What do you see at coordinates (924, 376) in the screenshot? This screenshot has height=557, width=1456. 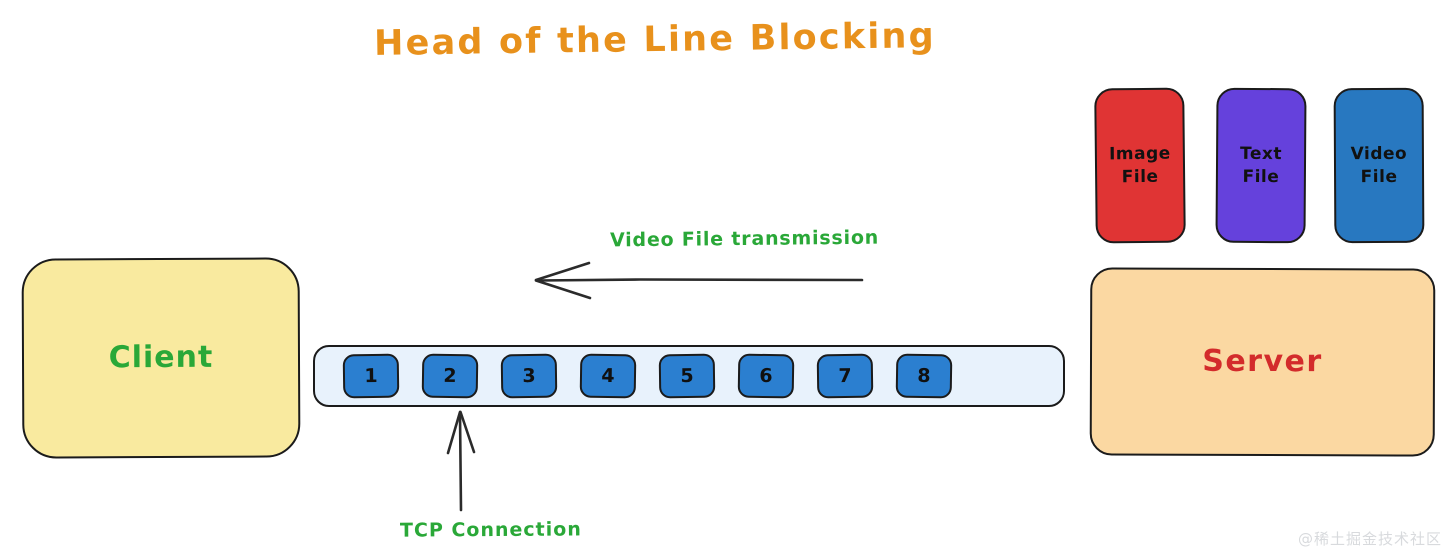 I see `packet-8: 8` at bounding box center [924, 376].